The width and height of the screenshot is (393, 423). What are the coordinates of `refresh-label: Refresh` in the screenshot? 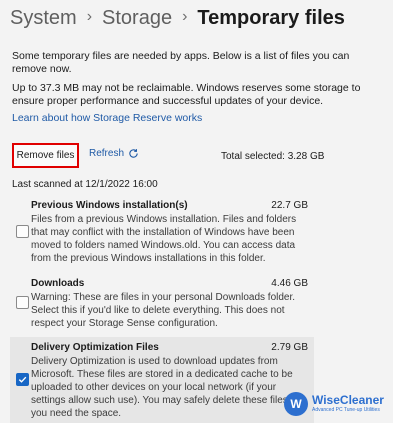 It's located at (107, 153).